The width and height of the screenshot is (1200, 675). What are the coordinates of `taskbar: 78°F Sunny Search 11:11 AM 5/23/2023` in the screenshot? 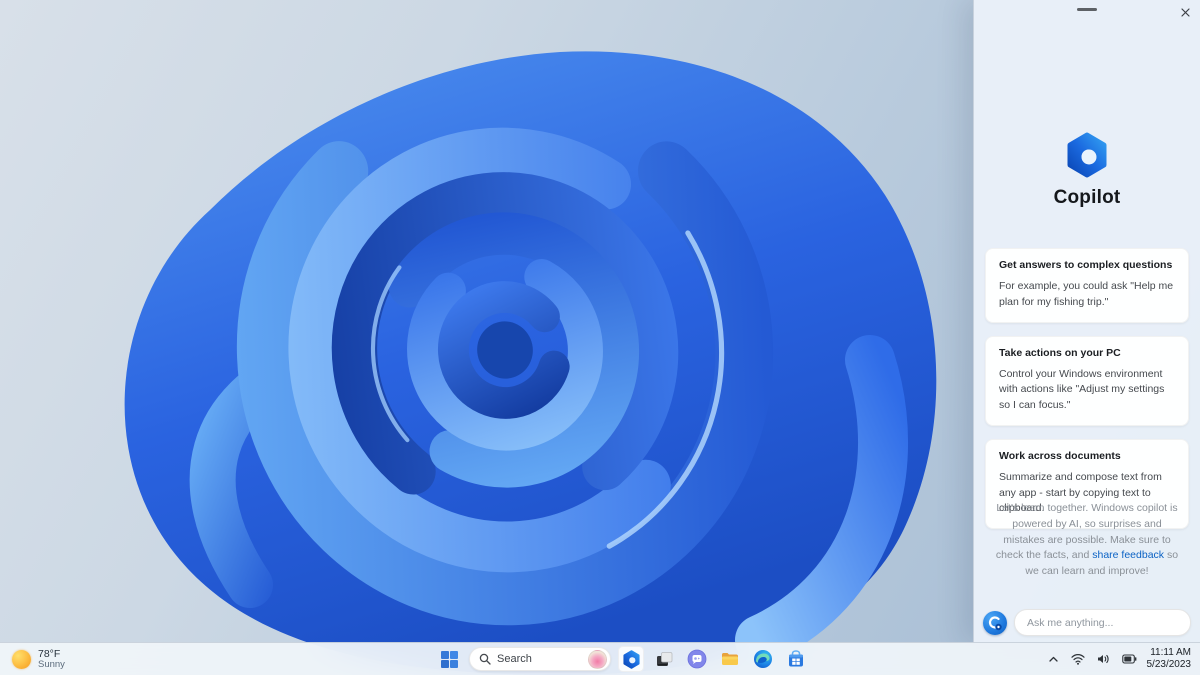 It's located at (600, 658).